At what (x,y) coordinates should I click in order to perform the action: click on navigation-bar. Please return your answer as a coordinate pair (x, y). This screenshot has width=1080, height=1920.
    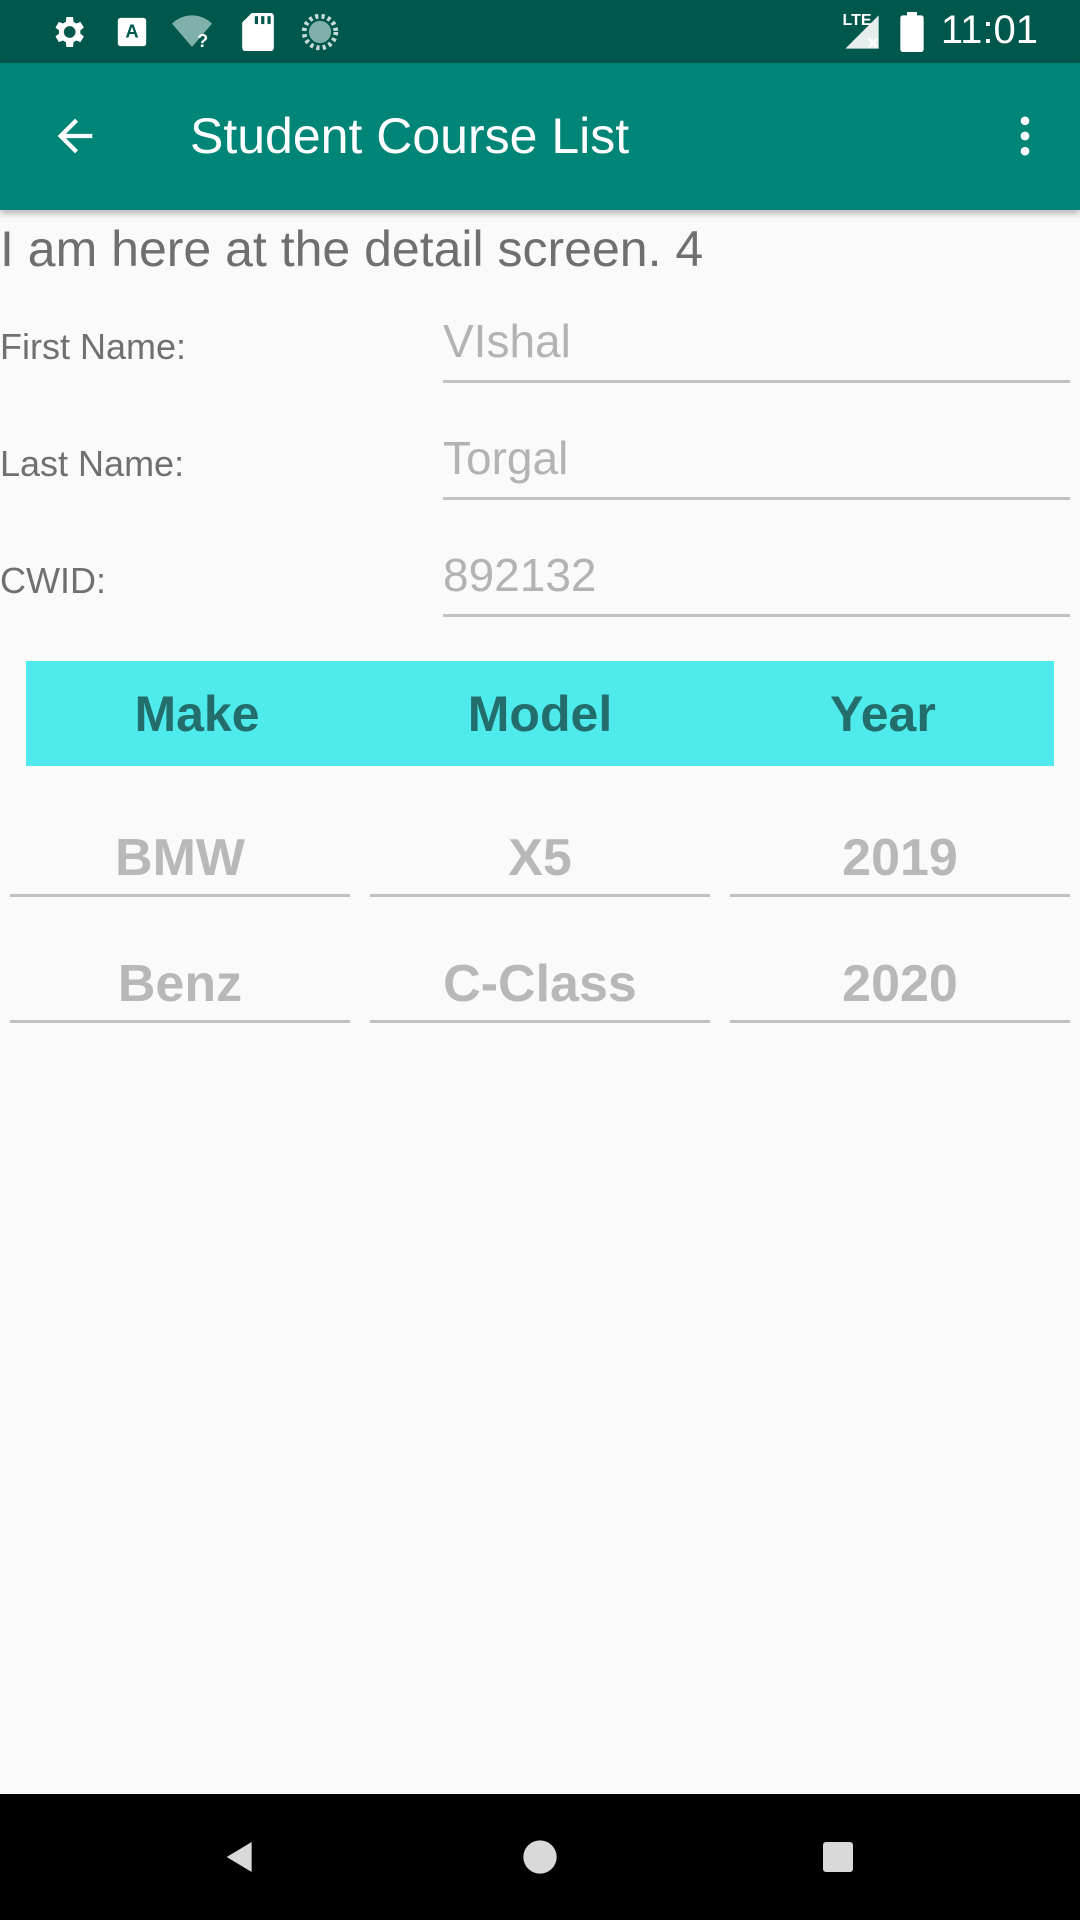
    Looking at the image, I should click on (540, 1857).